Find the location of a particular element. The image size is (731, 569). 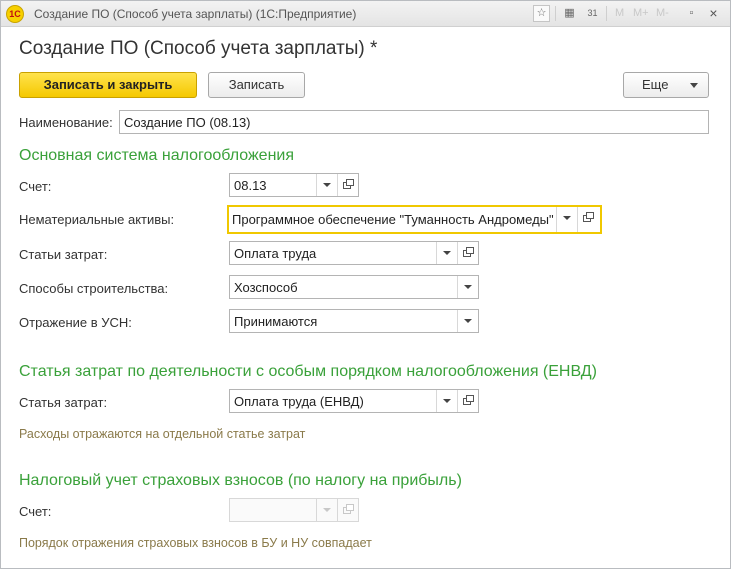

cost-items-field: Оплата труда is located at coordinates (354, 253).